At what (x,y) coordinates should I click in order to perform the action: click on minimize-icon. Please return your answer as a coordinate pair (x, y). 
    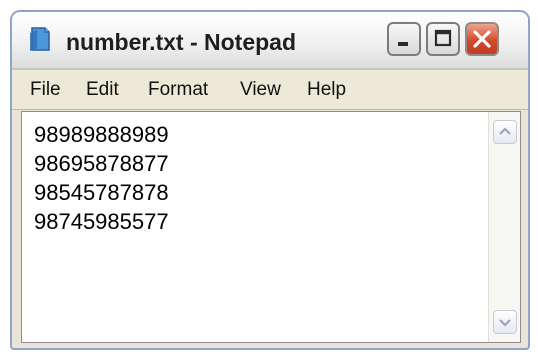
    Looking at the image, I should click on (403, 44).